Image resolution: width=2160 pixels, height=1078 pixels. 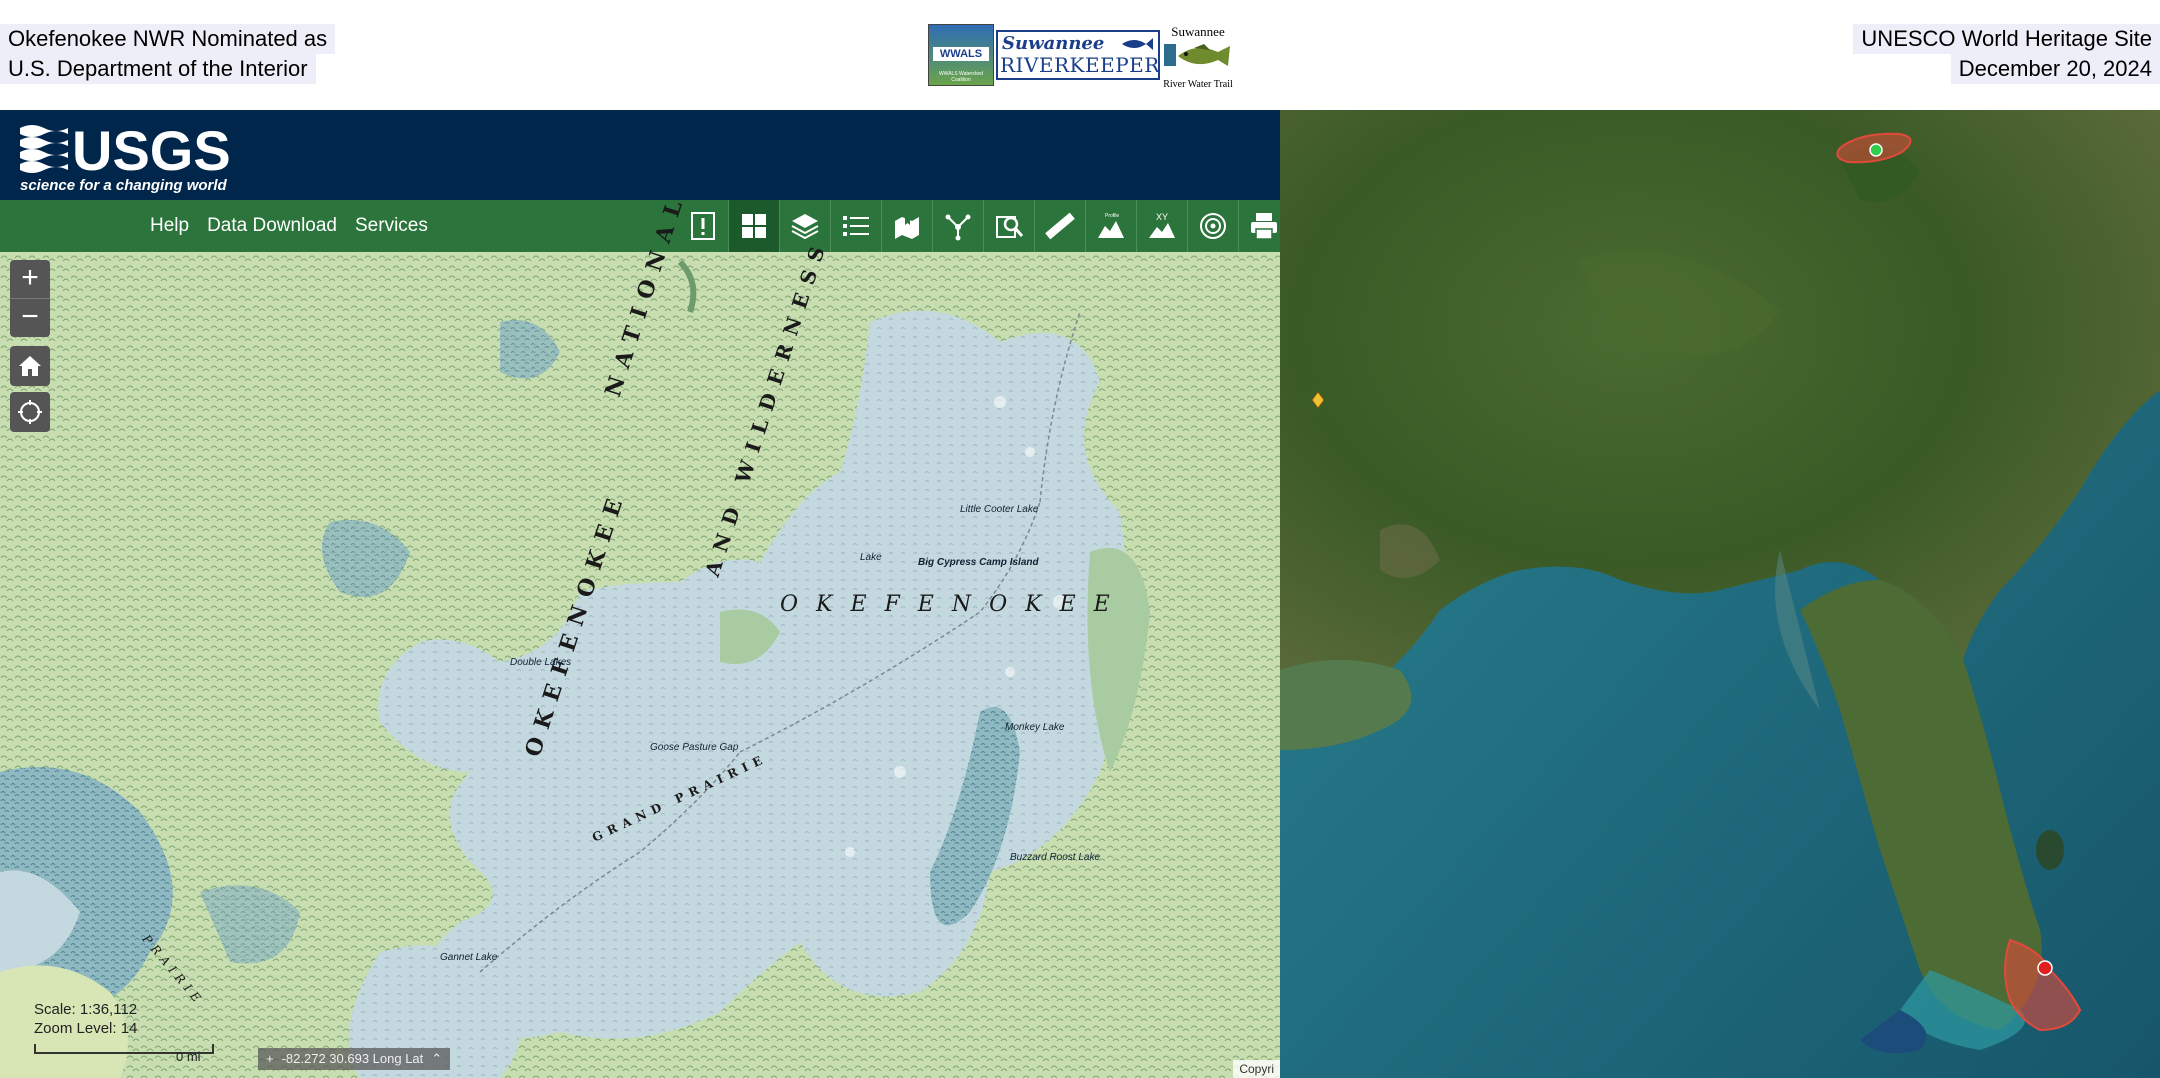 I want to click on riverkeeper-logo-bottom: RIVERKEEPER, so click(x=1080, y=65).